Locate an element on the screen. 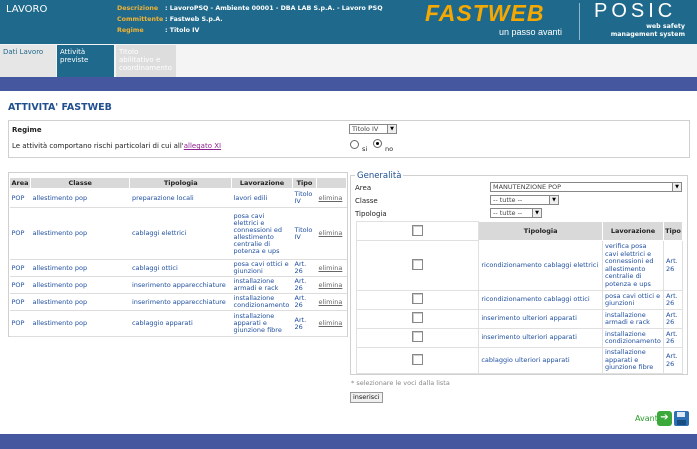  cell-tipologia: inserimento apparecchiature is located at coordinates (180, 302).